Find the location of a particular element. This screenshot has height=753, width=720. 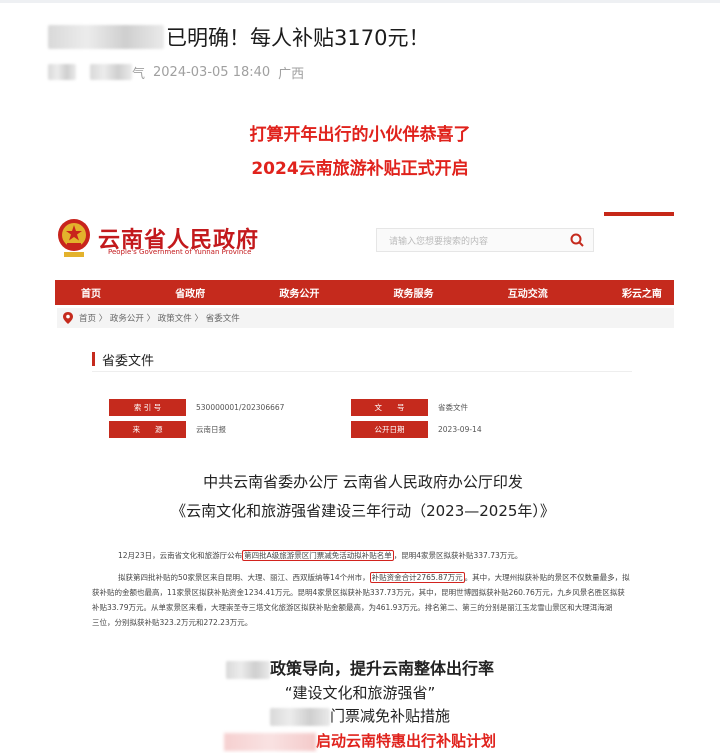

article-title: 已明确！每人补贴3170元！ is located at coordinates (238, 37).